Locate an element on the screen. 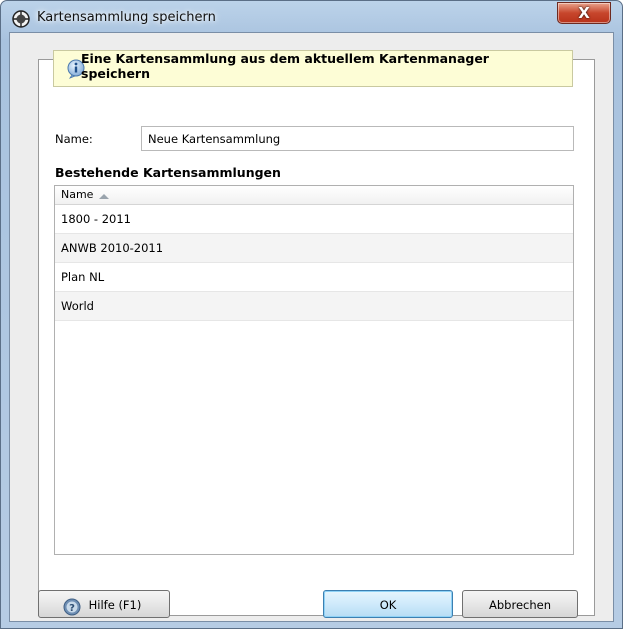 The width and height of the screenshot is (623, 629). list-item: ANWB 2010-2011 is located at coordinates (314, 248).